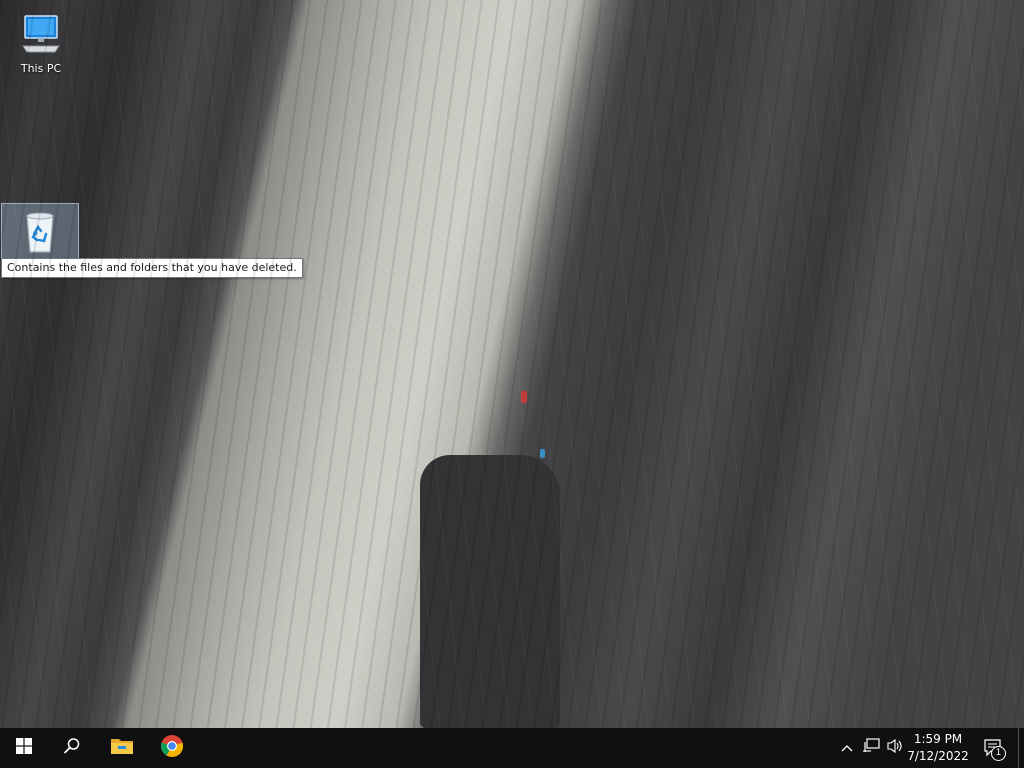  I want to click on recycle-bin-icon, so click(40, 232).